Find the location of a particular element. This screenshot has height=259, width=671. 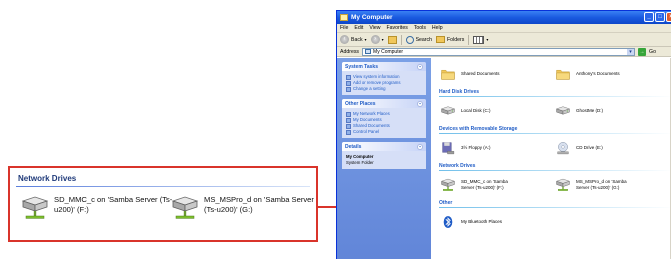

up-folder-icon is located at coordinates (392, 39).